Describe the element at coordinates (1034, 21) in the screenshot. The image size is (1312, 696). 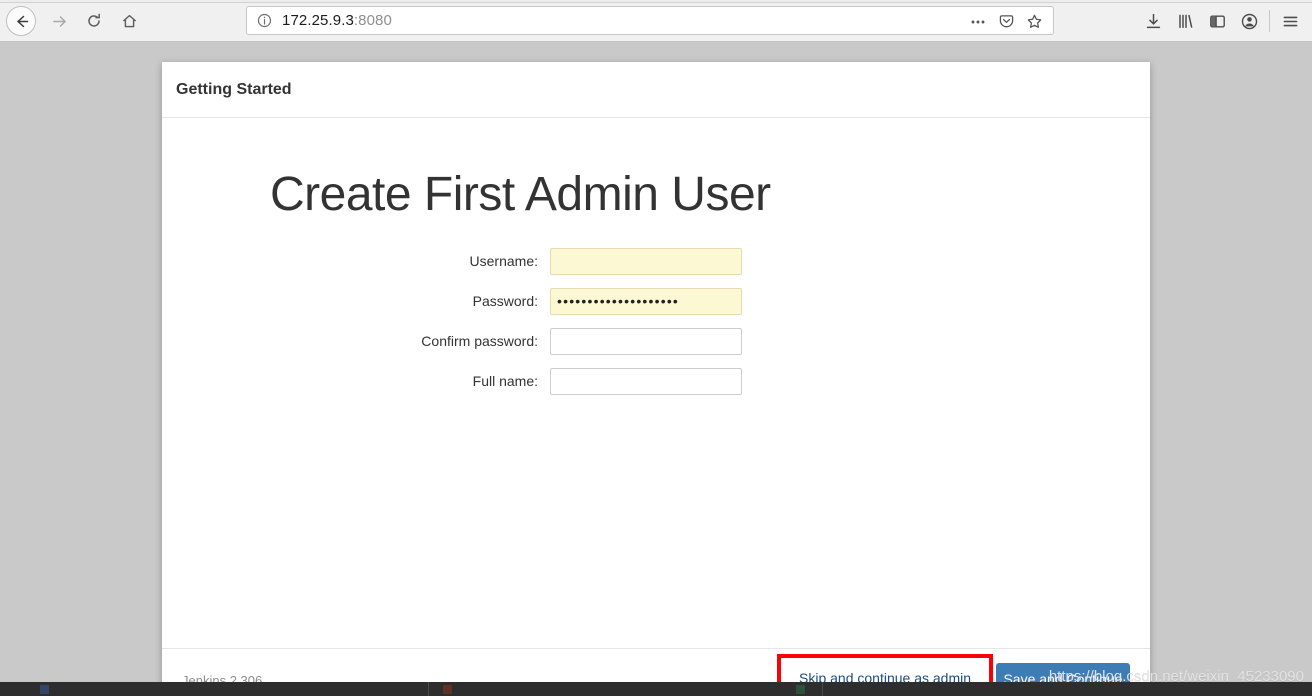
I see `star-icon` at that location.